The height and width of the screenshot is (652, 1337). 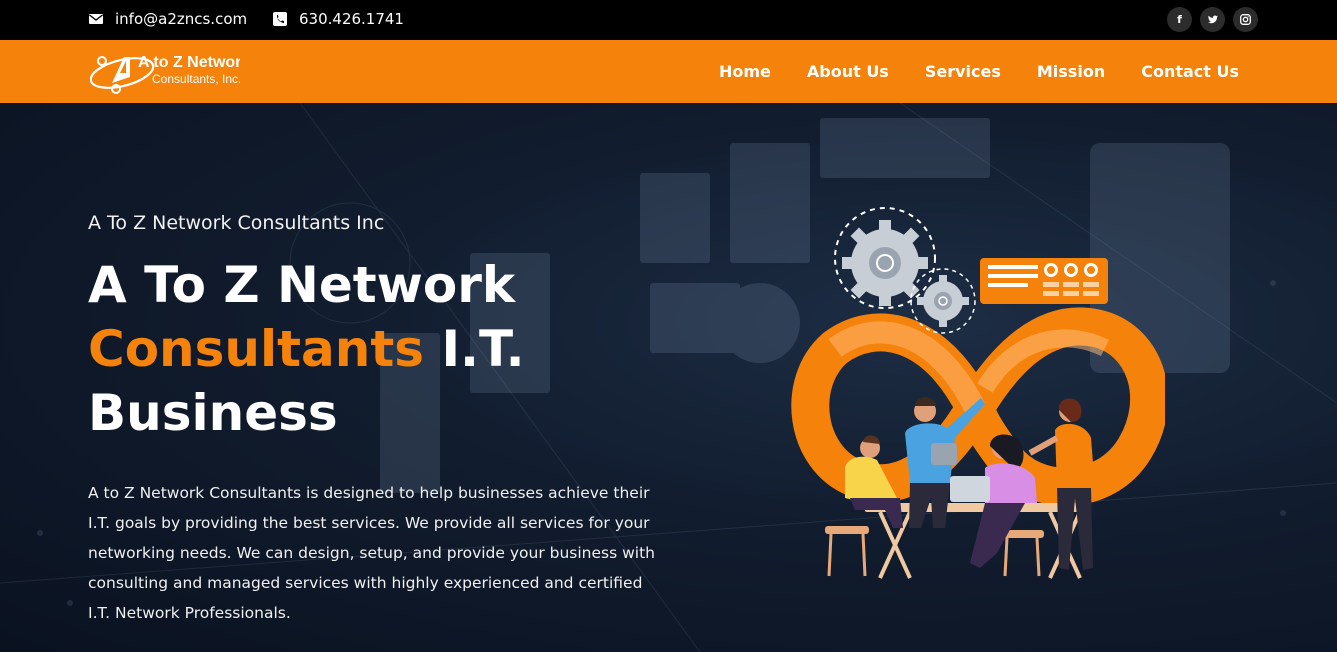 I want to click on logo-line2: Consultants, Inc., so click(x=196, y=79).